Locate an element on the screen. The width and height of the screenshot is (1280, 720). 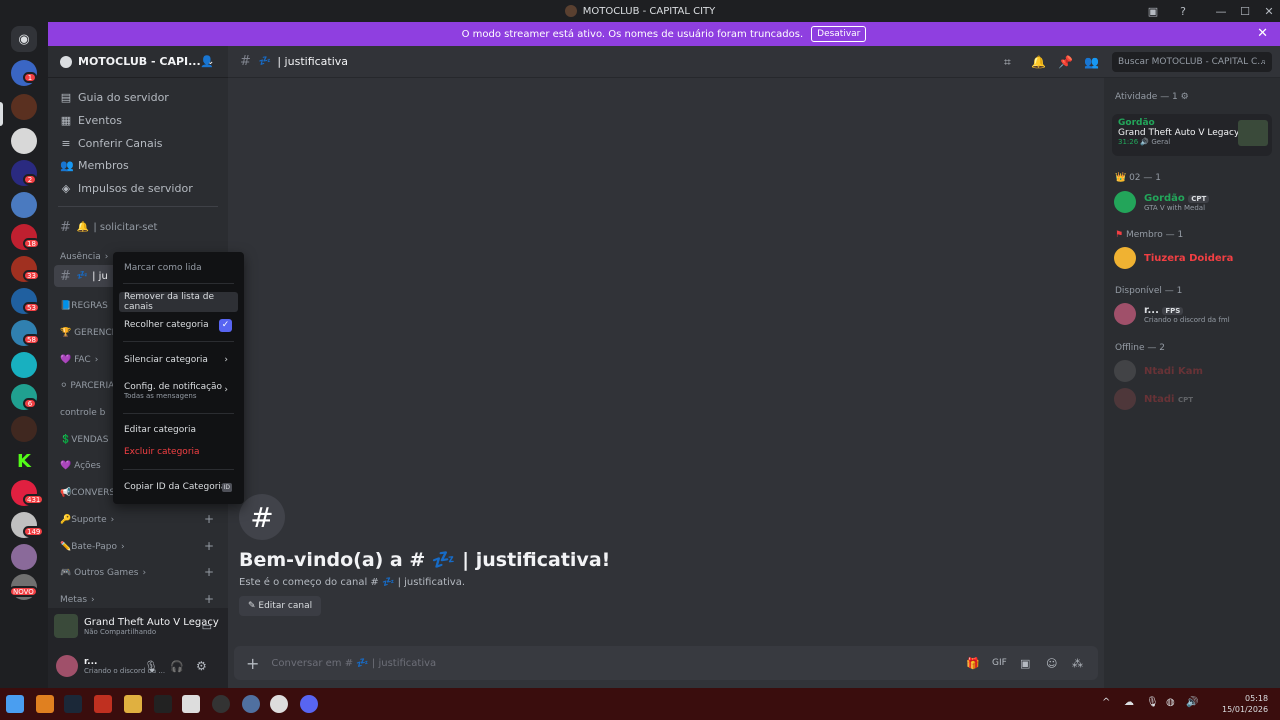
epic-games-icon is located at coordinates (163, 704).